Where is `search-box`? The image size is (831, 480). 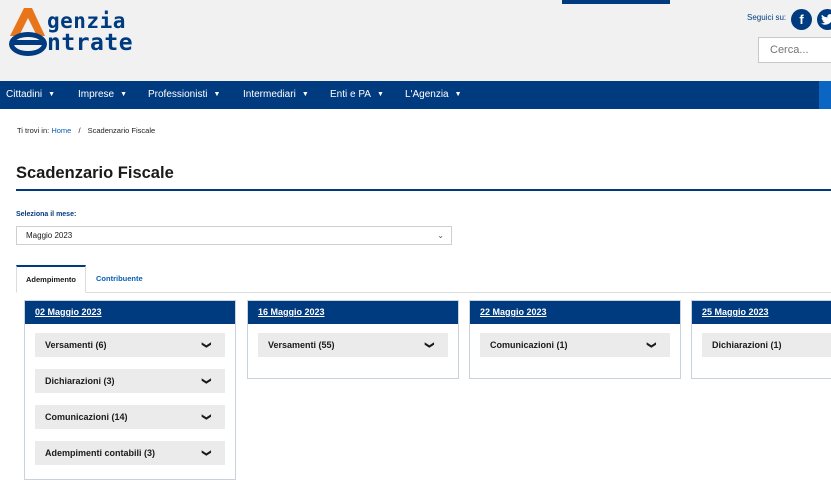 search-box is located at coordinates (794, 50).